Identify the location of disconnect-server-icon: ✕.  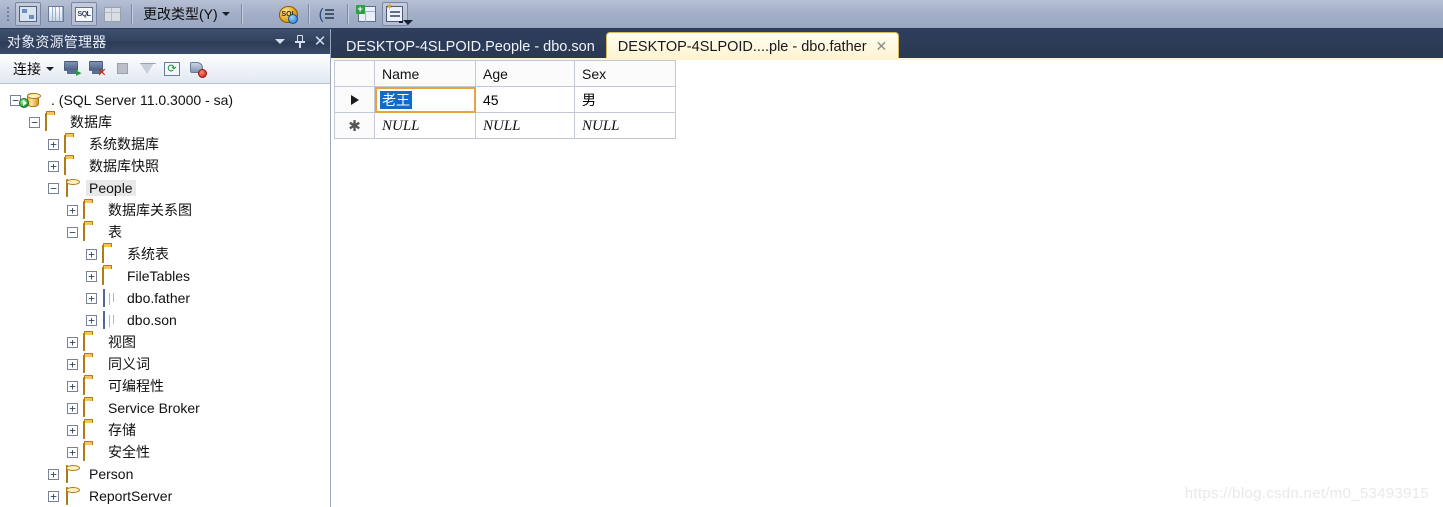
(97, 69).